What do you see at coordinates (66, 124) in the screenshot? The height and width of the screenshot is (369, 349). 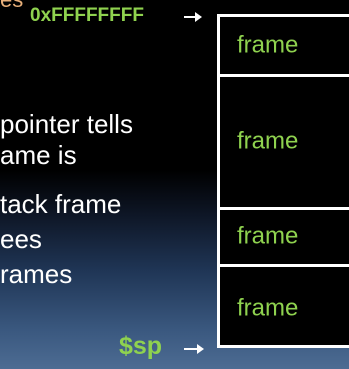 I see `slide-line-1: pointer tells` at bounding box center [66, 124].